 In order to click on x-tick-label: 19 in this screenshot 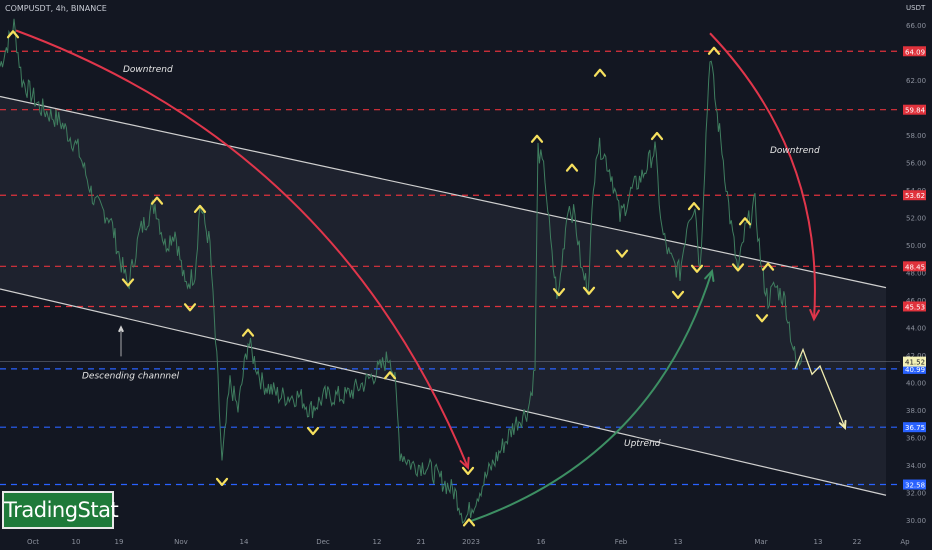, I will do `click(119, 542)`.